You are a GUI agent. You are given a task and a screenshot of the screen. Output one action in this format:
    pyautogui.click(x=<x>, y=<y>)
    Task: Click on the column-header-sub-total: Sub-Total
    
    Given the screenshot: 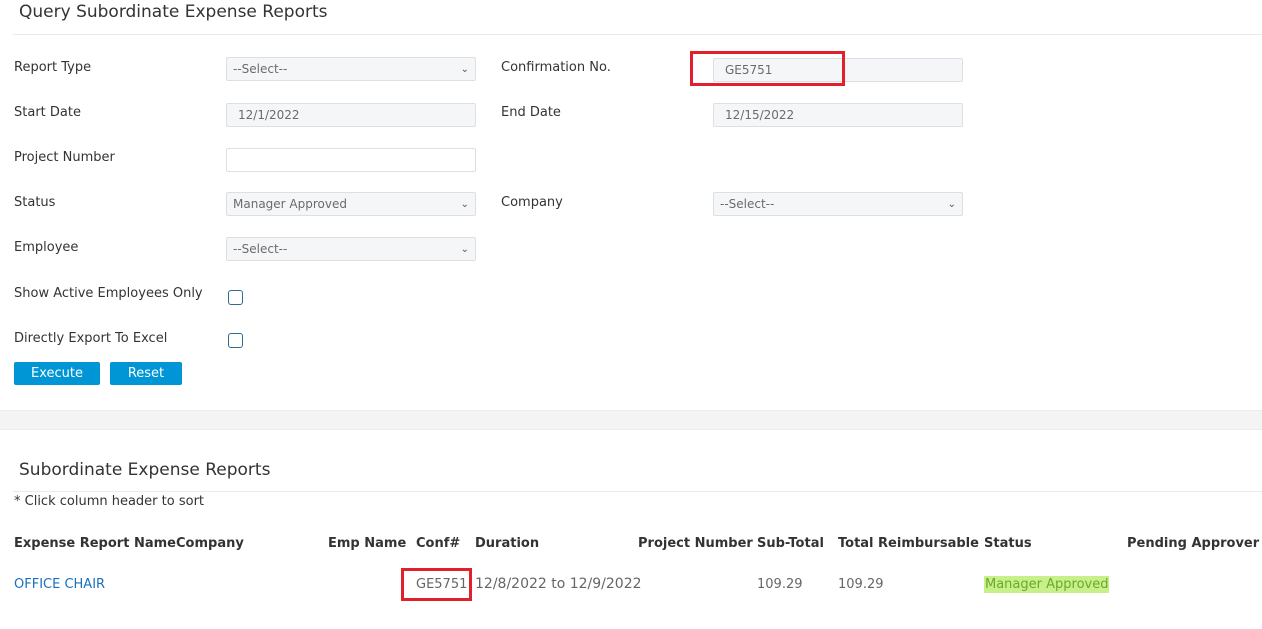 What is the action you would take?
    pyautogui.click(x=790, y=543)
    